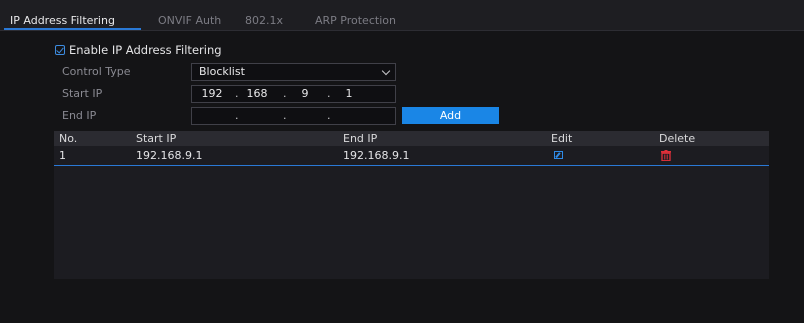  I want to click on column-header-no: No., so click(68, 138).